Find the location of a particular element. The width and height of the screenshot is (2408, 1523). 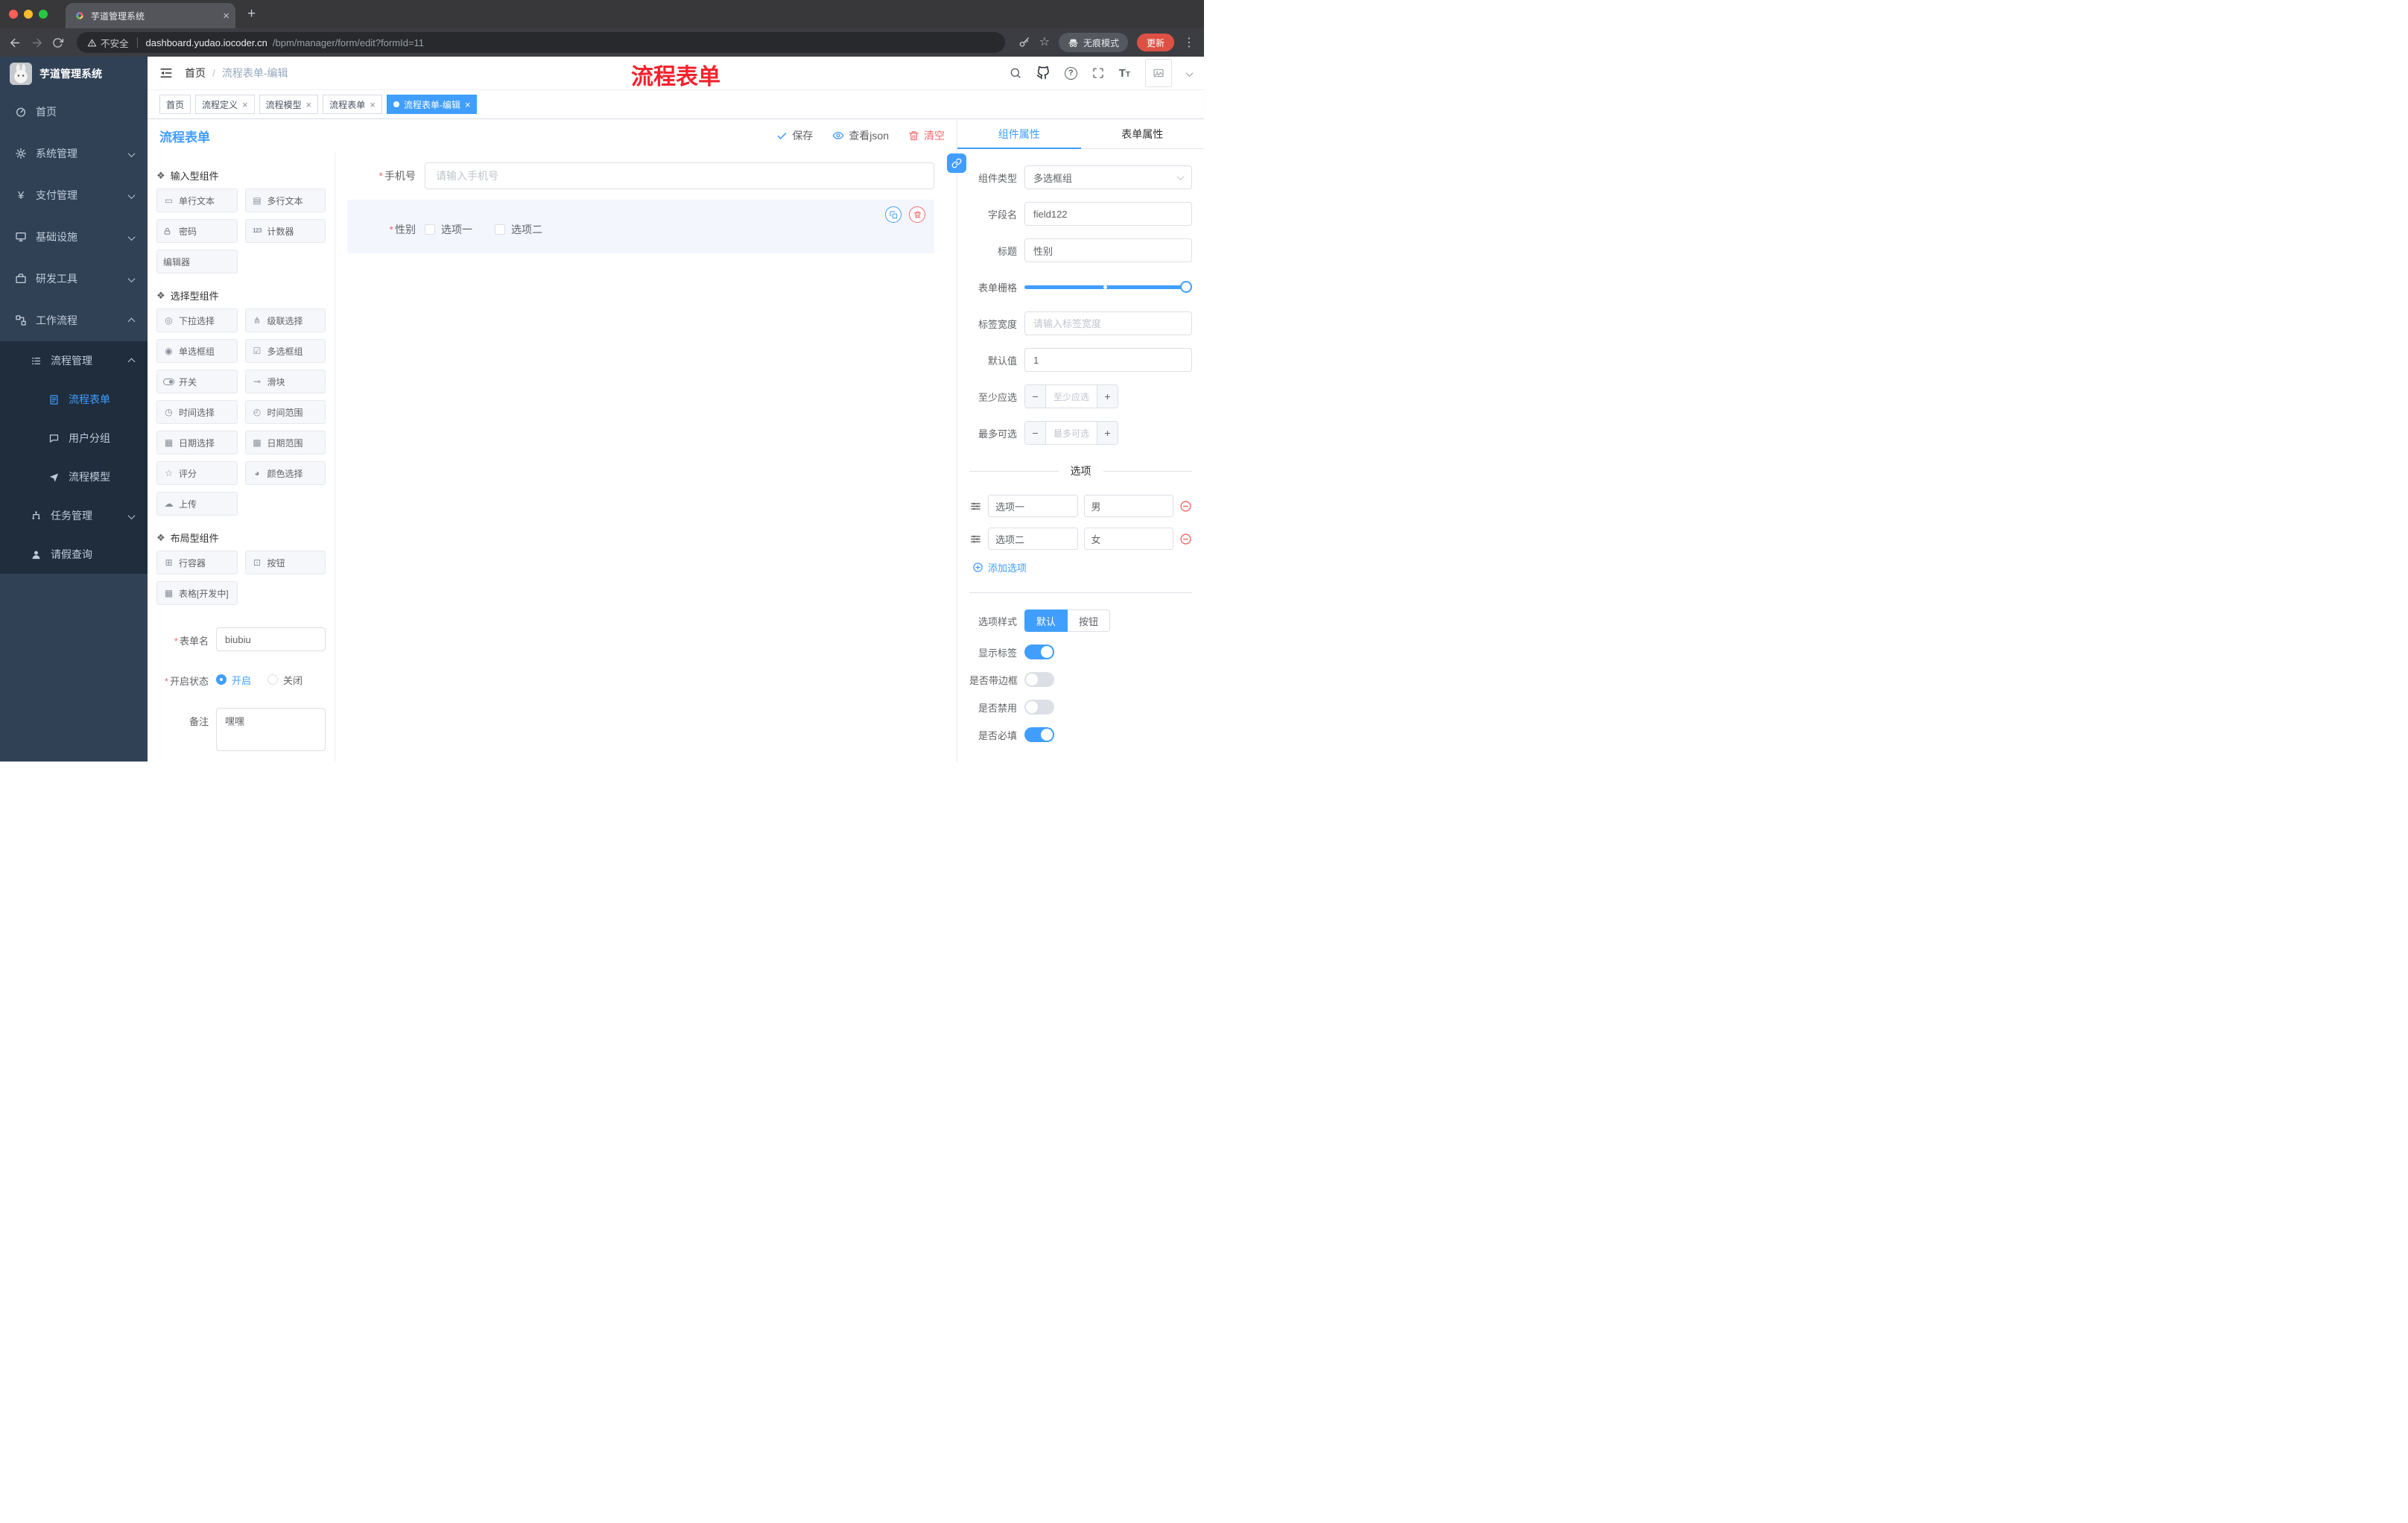

tab-close-icon: × is located at coordinates (226, 16).